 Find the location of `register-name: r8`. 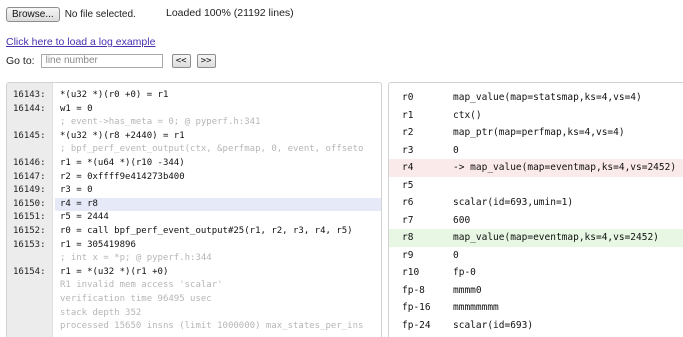

register-name: r8 is located at coordinates (408, 237).